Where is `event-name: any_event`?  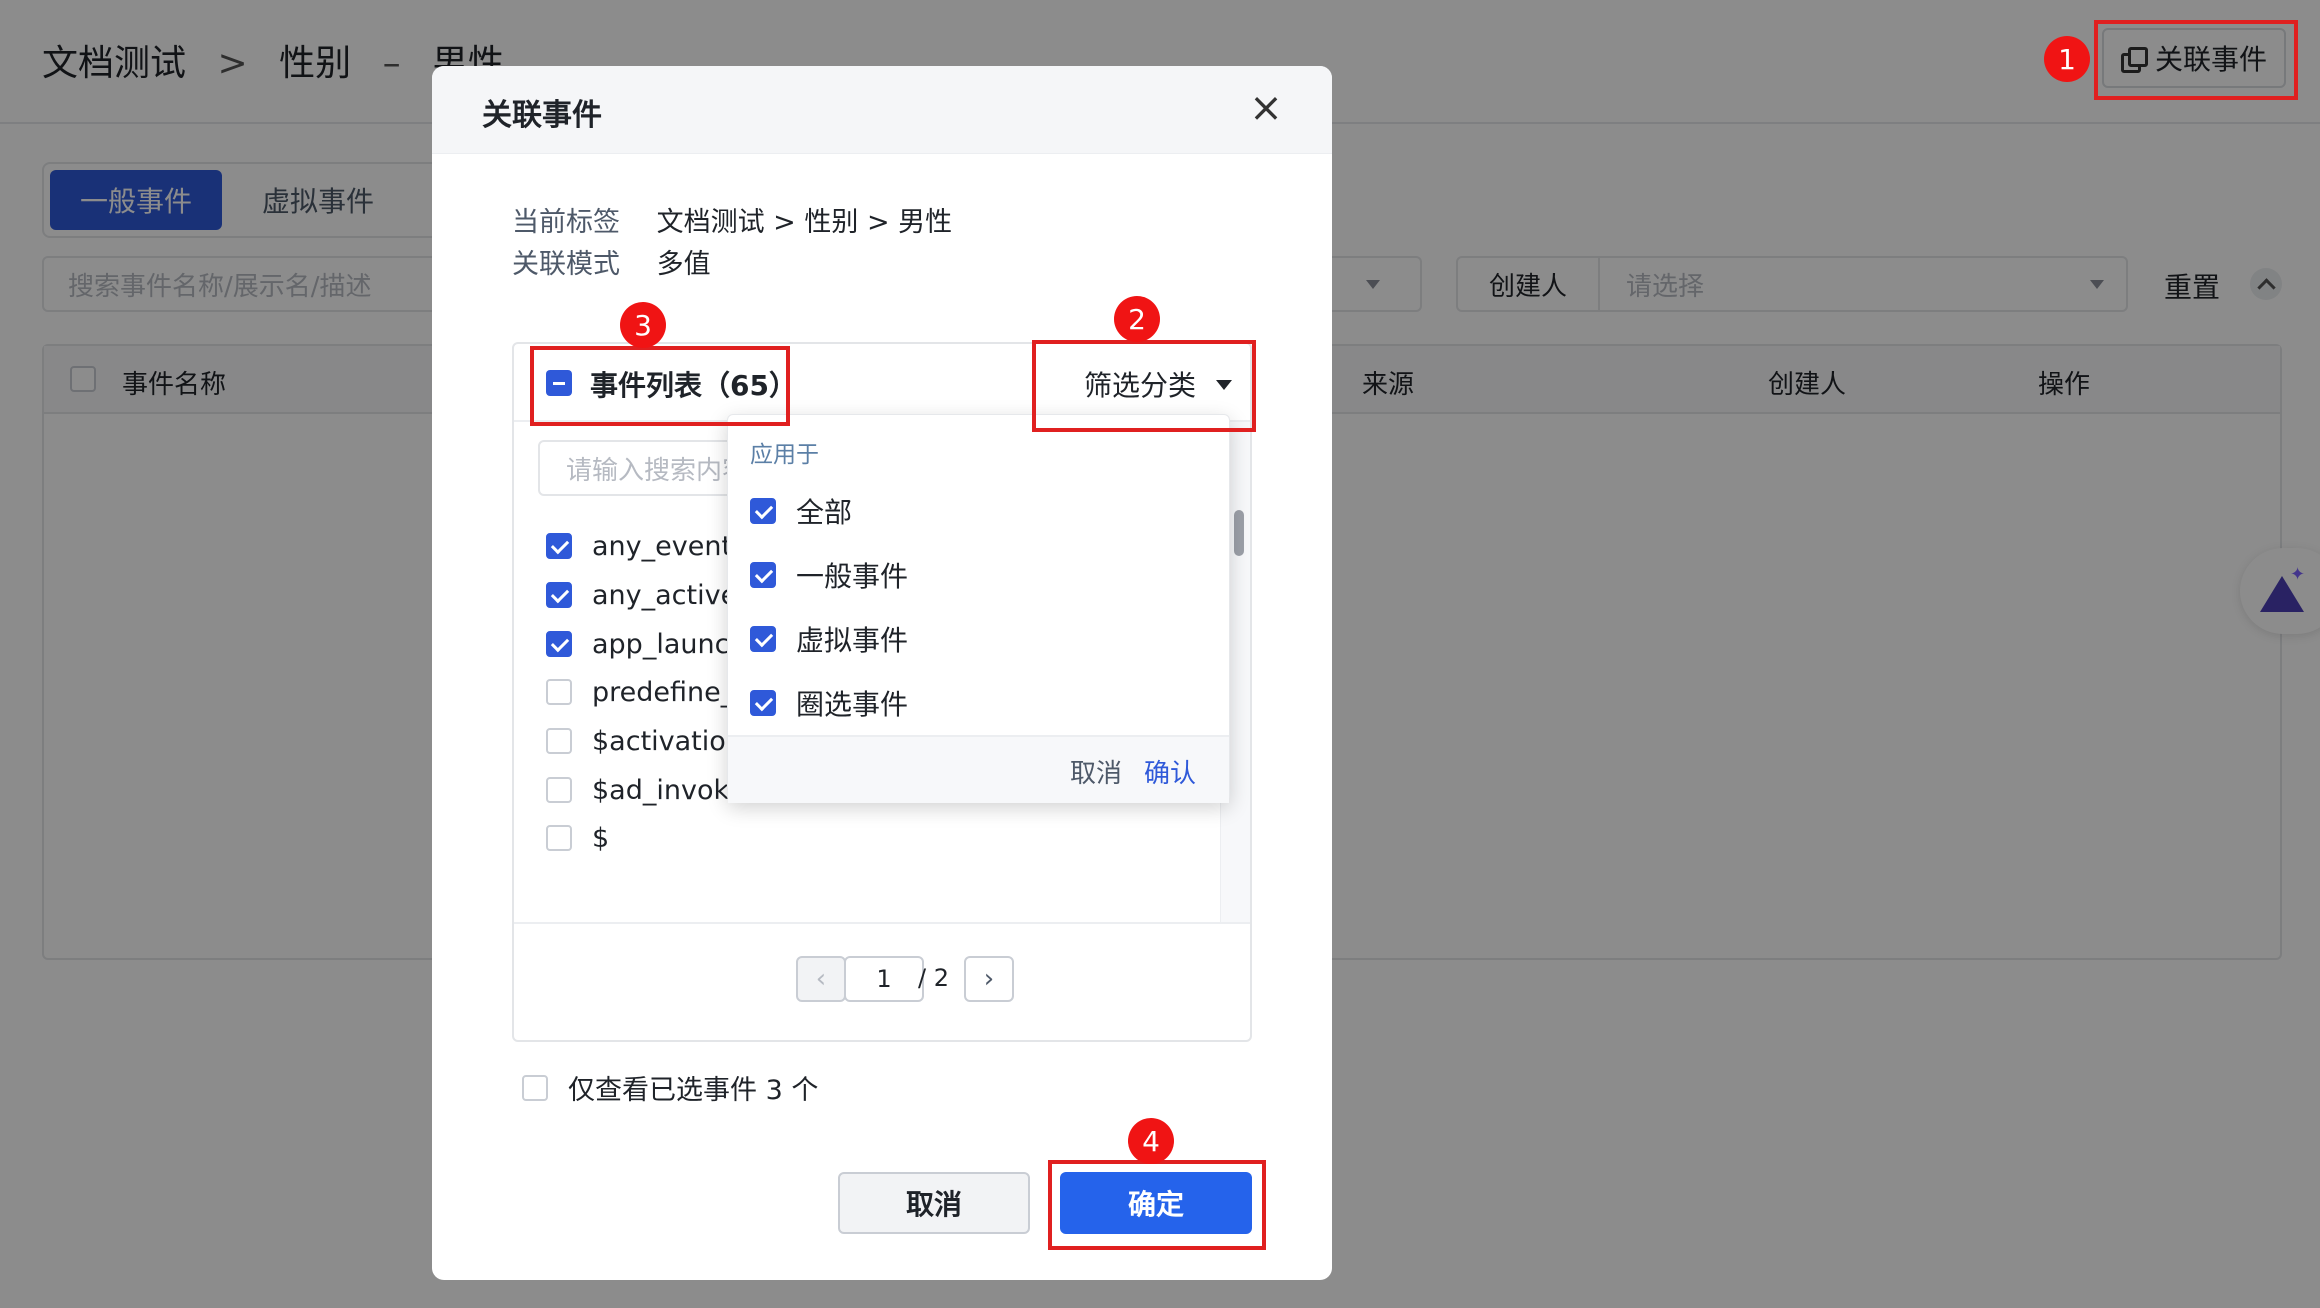 event-name: any_event is located at coordinates (662, 546).